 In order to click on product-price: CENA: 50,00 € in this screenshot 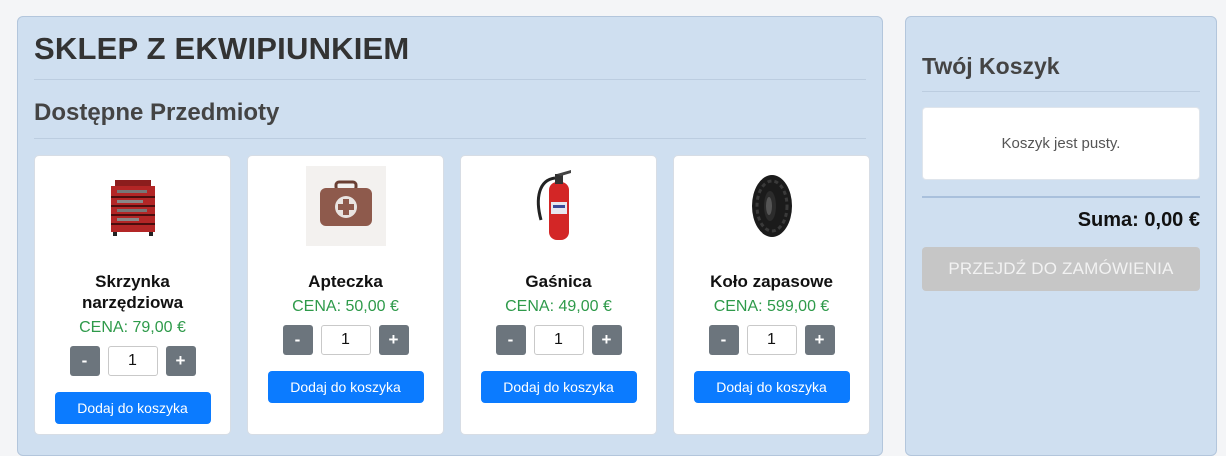, I will do `click(345, 306)`.